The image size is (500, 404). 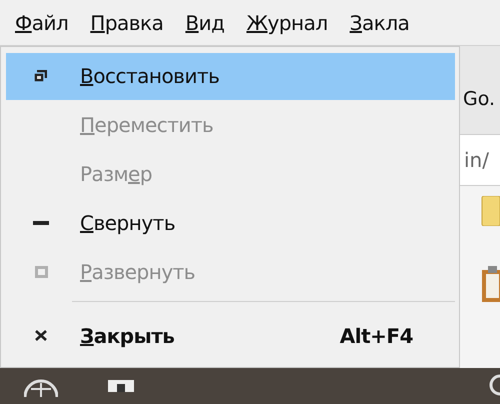 I want to click on menu-item: Закла, so click(x=380, y=22).